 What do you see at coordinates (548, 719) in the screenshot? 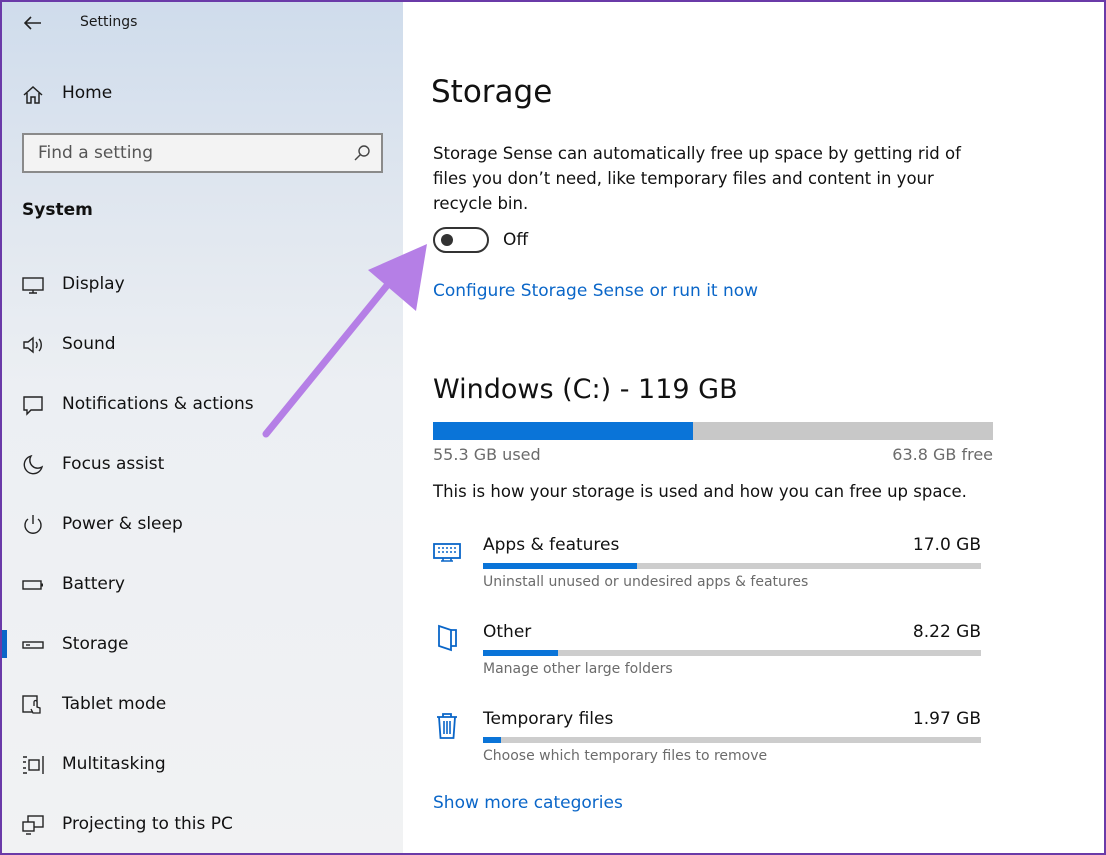
I see `category-name: Temporary files` at bounding box center [548, 719].